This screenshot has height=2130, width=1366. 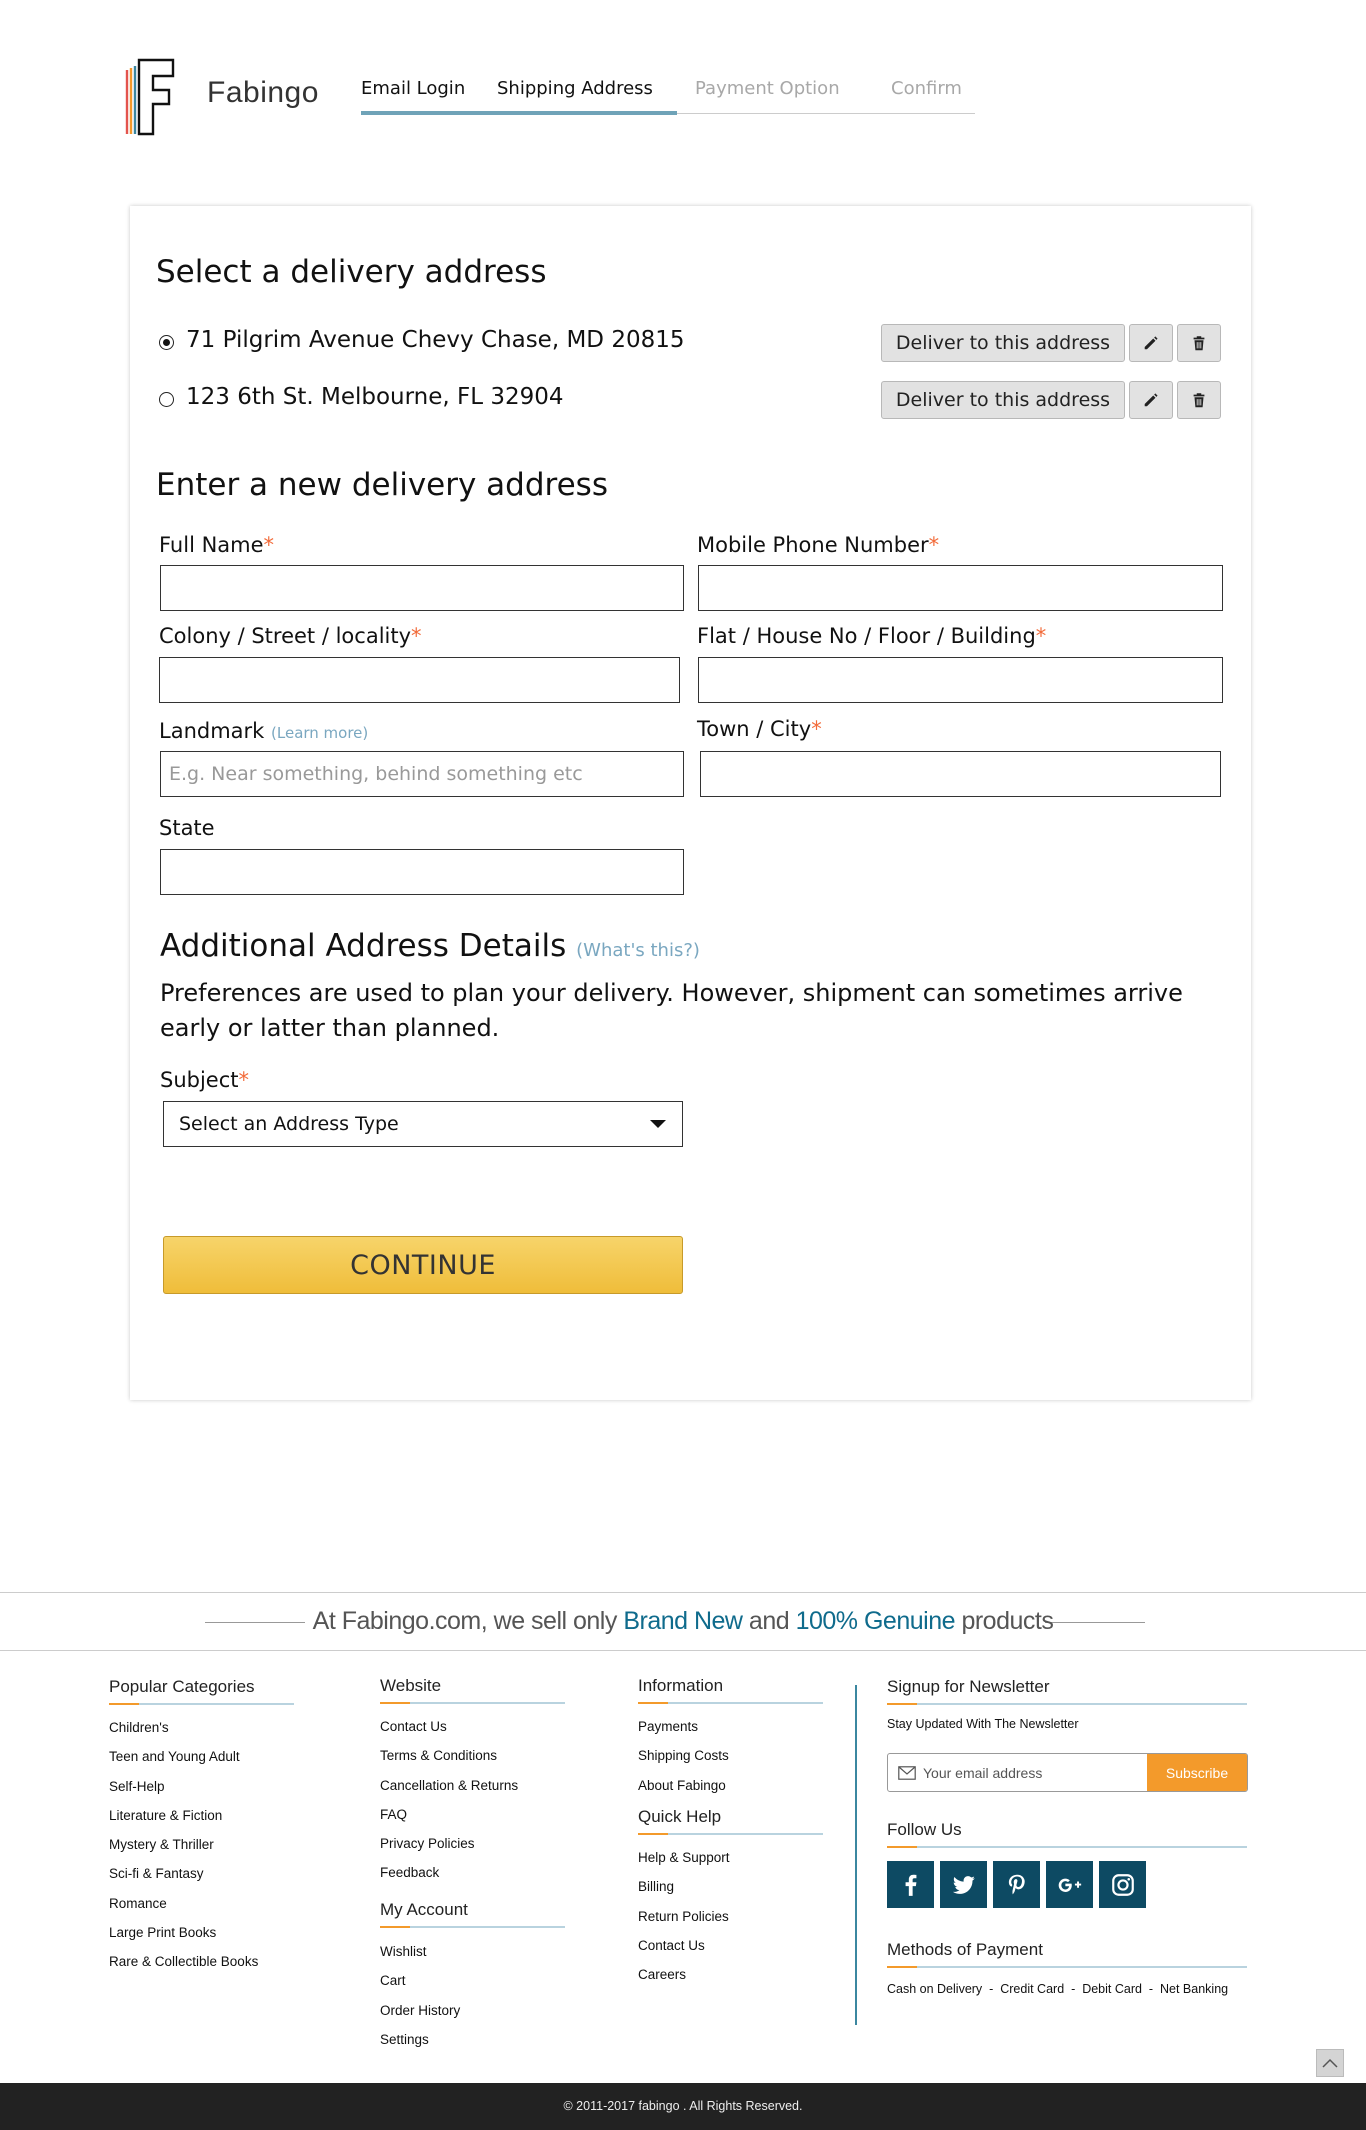 I want to click on street-label: Colony / Street / locality*, so click(x=290, y=636).